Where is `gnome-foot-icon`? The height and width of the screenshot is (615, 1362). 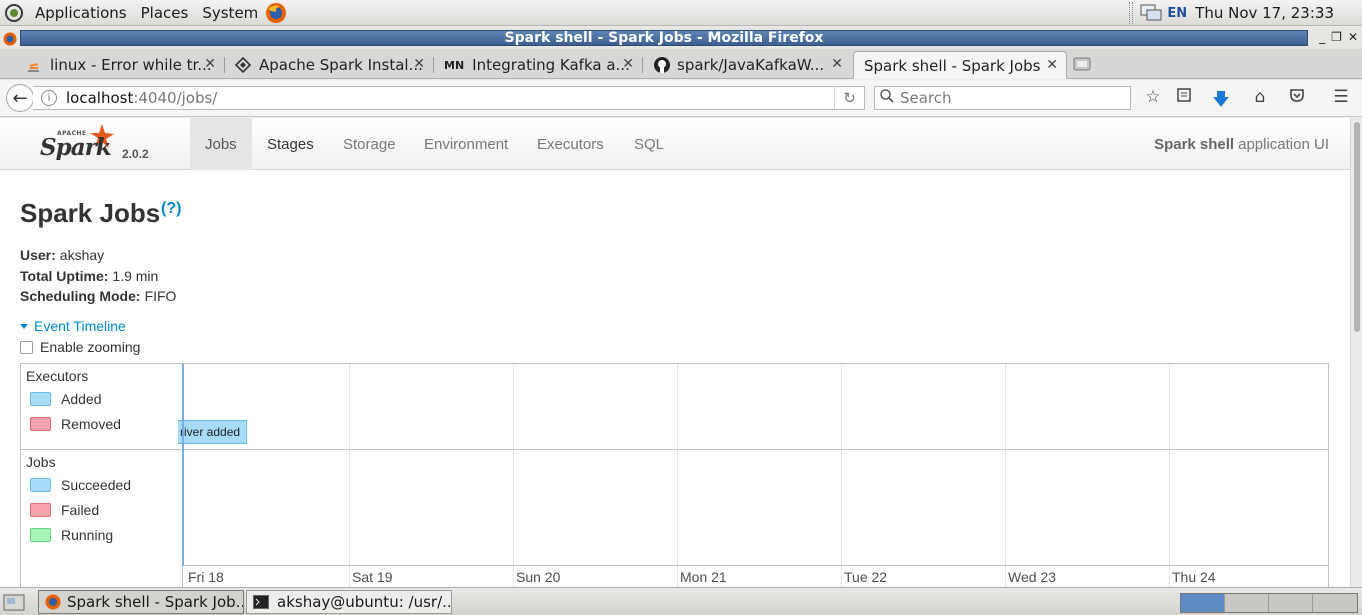 gnome-foot-icon is located at coordinates (14, 13).